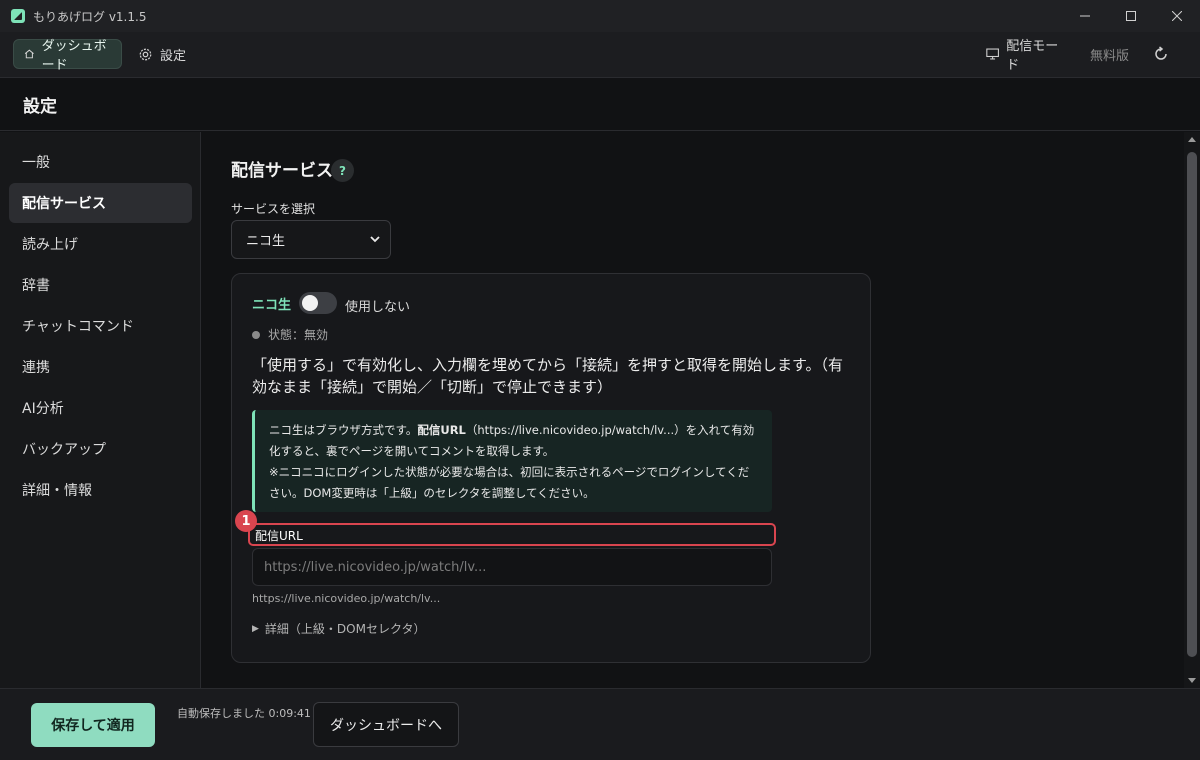 The width and height of the screenshot is (1200, 760). What do you see at coordinates (310, 303) in the screenshot?
I see `toggle-knob` at bounding box center [310, 303].